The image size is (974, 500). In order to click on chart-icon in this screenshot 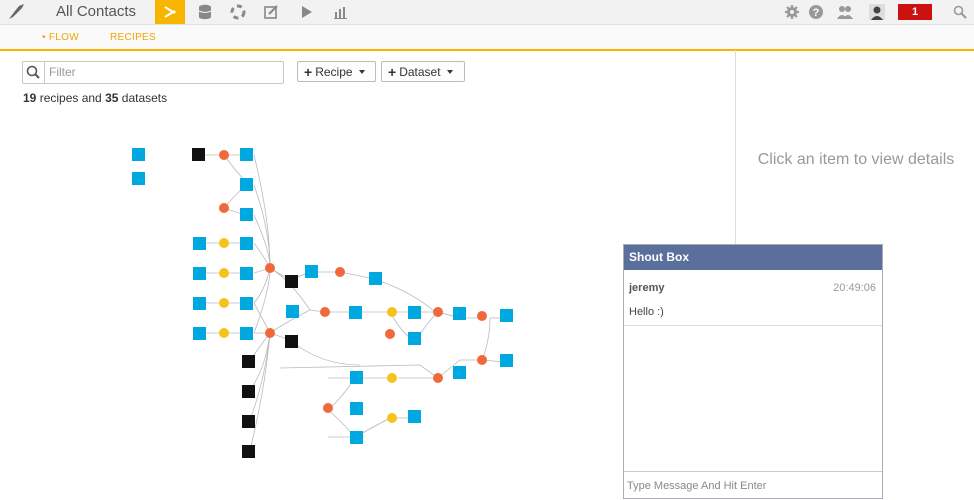, I will do `click(341, 12)`.